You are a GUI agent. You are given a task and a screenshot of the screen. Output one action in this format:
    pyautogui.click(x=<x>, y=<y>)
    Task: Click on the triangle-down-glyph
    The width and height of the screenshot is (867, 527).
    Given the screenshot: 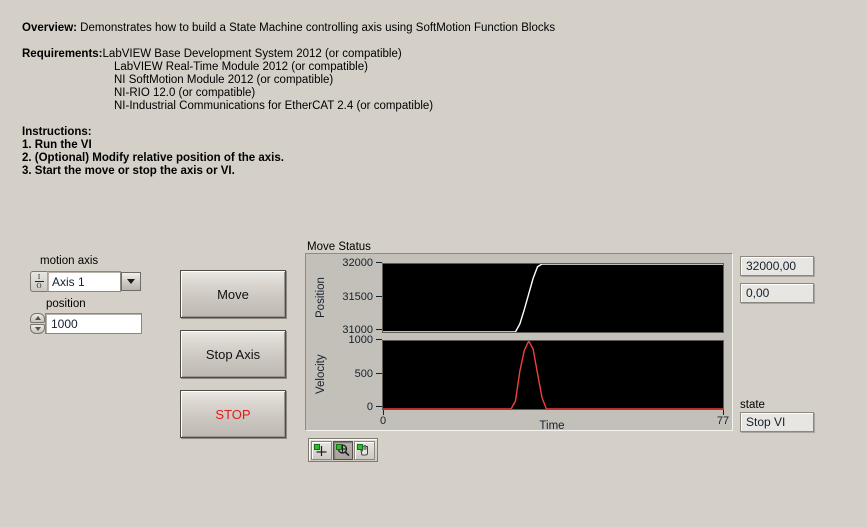 What is the action you would take?
    pyautogui.click(x=37, y=329)
    